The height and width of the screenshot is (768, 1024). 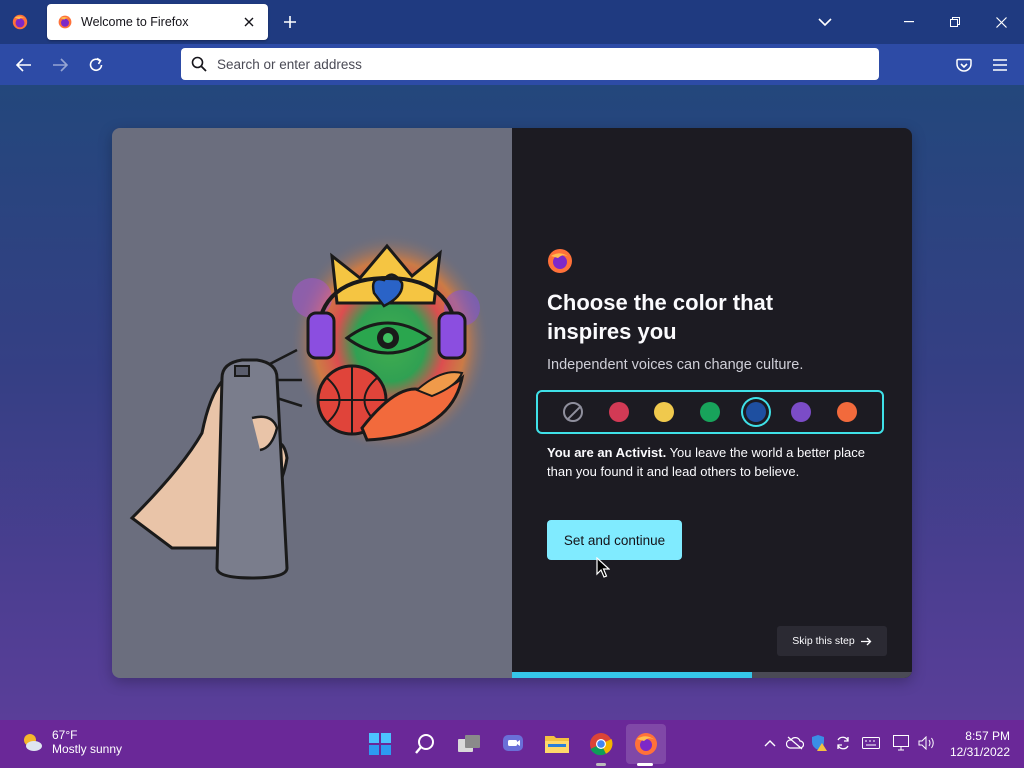 I want to click on swatch-orange, so click(x=847, y=412).